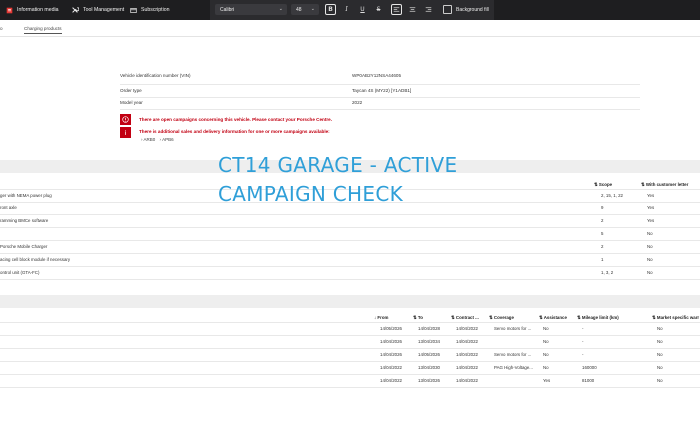  I want to click on order-type-value: Taycan 4S (MY22) [Y1ADB1], so click(382, 90).